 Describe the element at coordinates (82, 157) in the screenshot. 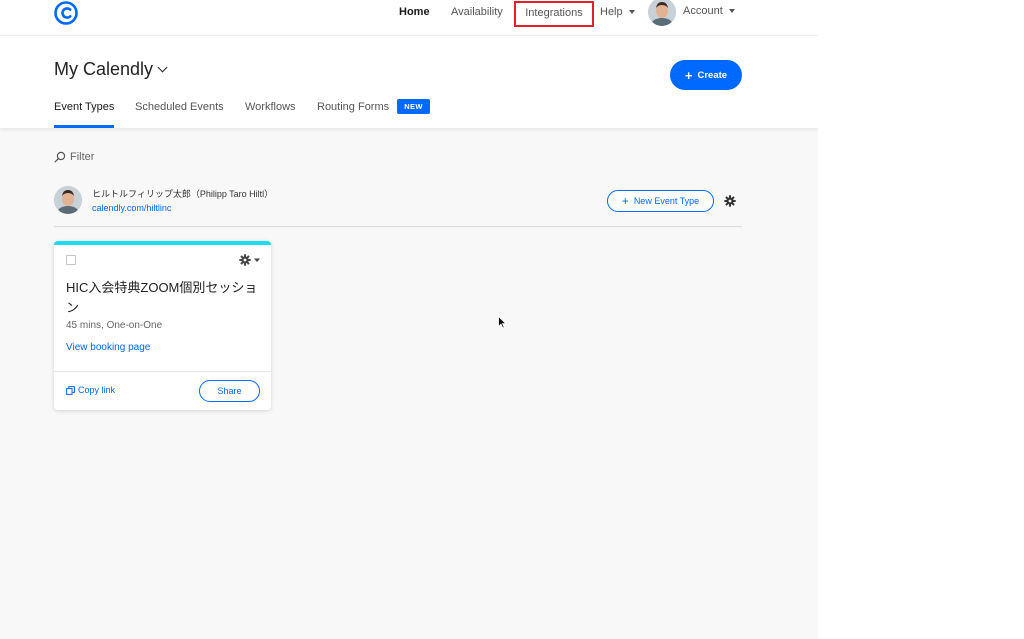

I see `filter-label: Filter` at that location.